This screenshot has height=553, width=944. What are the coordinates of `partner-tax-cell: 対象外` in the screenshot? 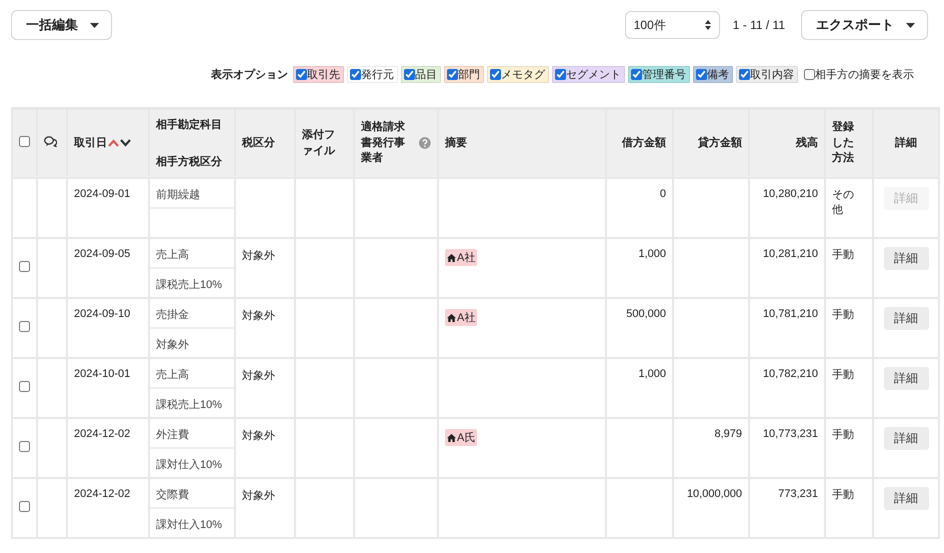 It's located at (172, 345).